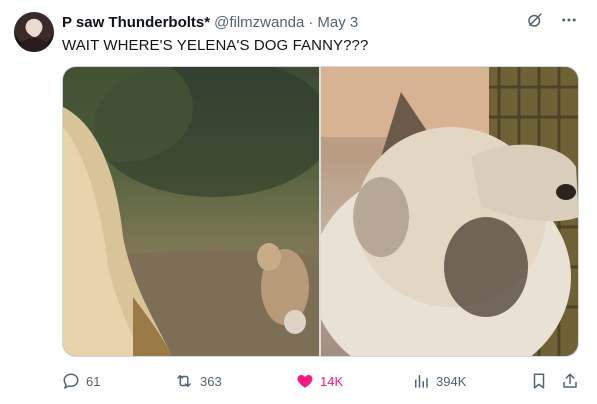 This screenshot has width=597, height=404. What do you see at coordinates (71, 381) in the screenshot?
I see `reply-icon` at bounding box center [71, 381].